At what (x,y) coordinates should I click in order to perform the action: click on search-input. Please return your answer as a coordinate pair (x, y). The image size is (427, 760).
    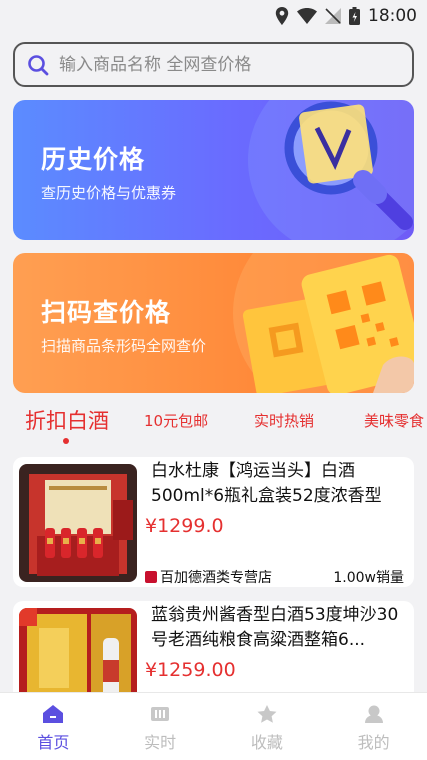
    Looking at the image, I should click on (219, 64).